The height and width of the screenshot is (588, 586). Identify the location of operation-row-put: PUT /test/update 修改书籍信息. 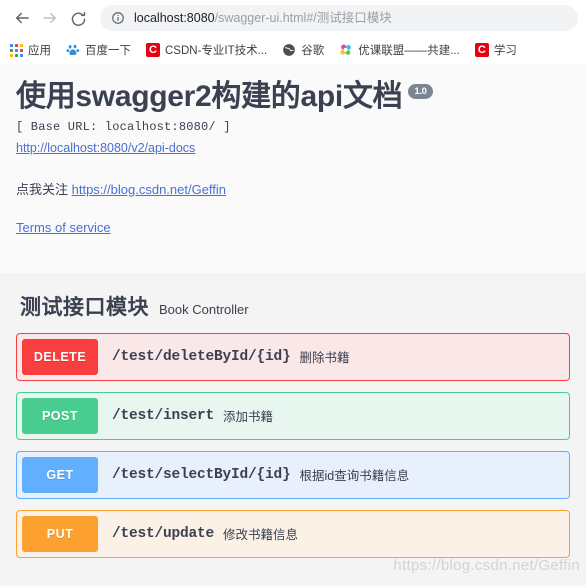
(293, 533).